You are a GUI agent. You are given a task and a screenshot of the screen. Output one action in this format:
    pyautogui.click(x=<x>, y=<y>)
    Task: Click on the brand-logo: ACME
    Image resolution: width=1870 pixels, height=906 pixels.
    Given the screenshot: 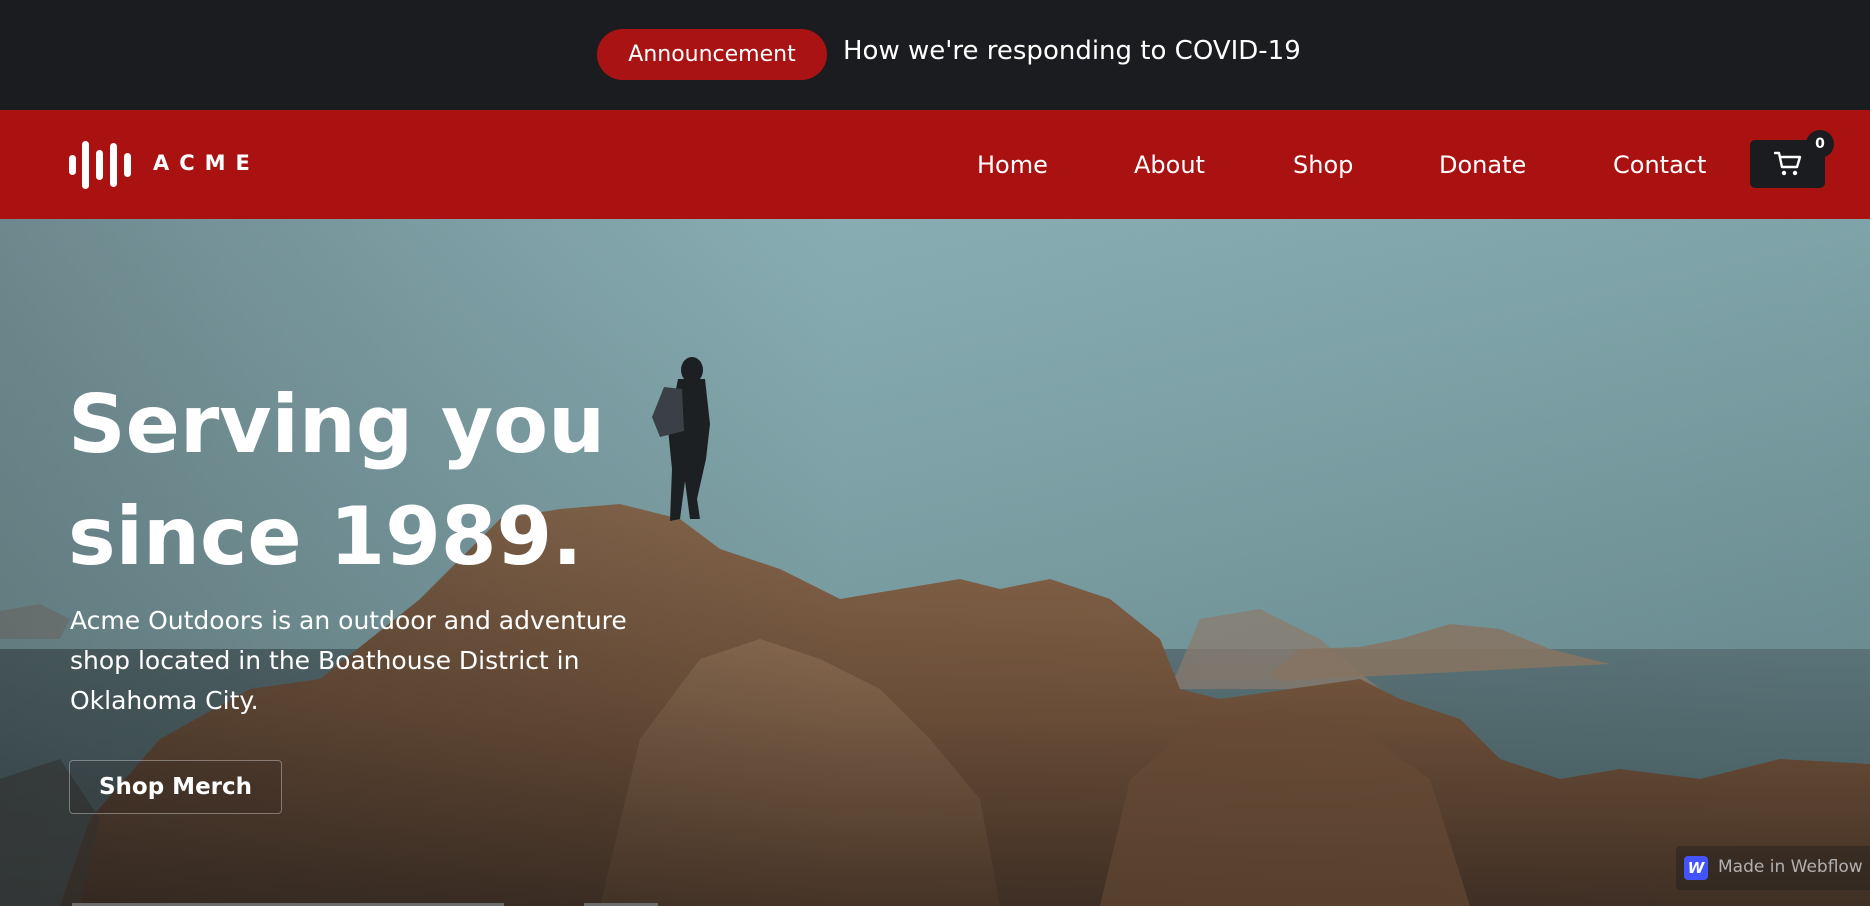 What is the action you would take?
    pyautogui.click(x=159, y=165)
    